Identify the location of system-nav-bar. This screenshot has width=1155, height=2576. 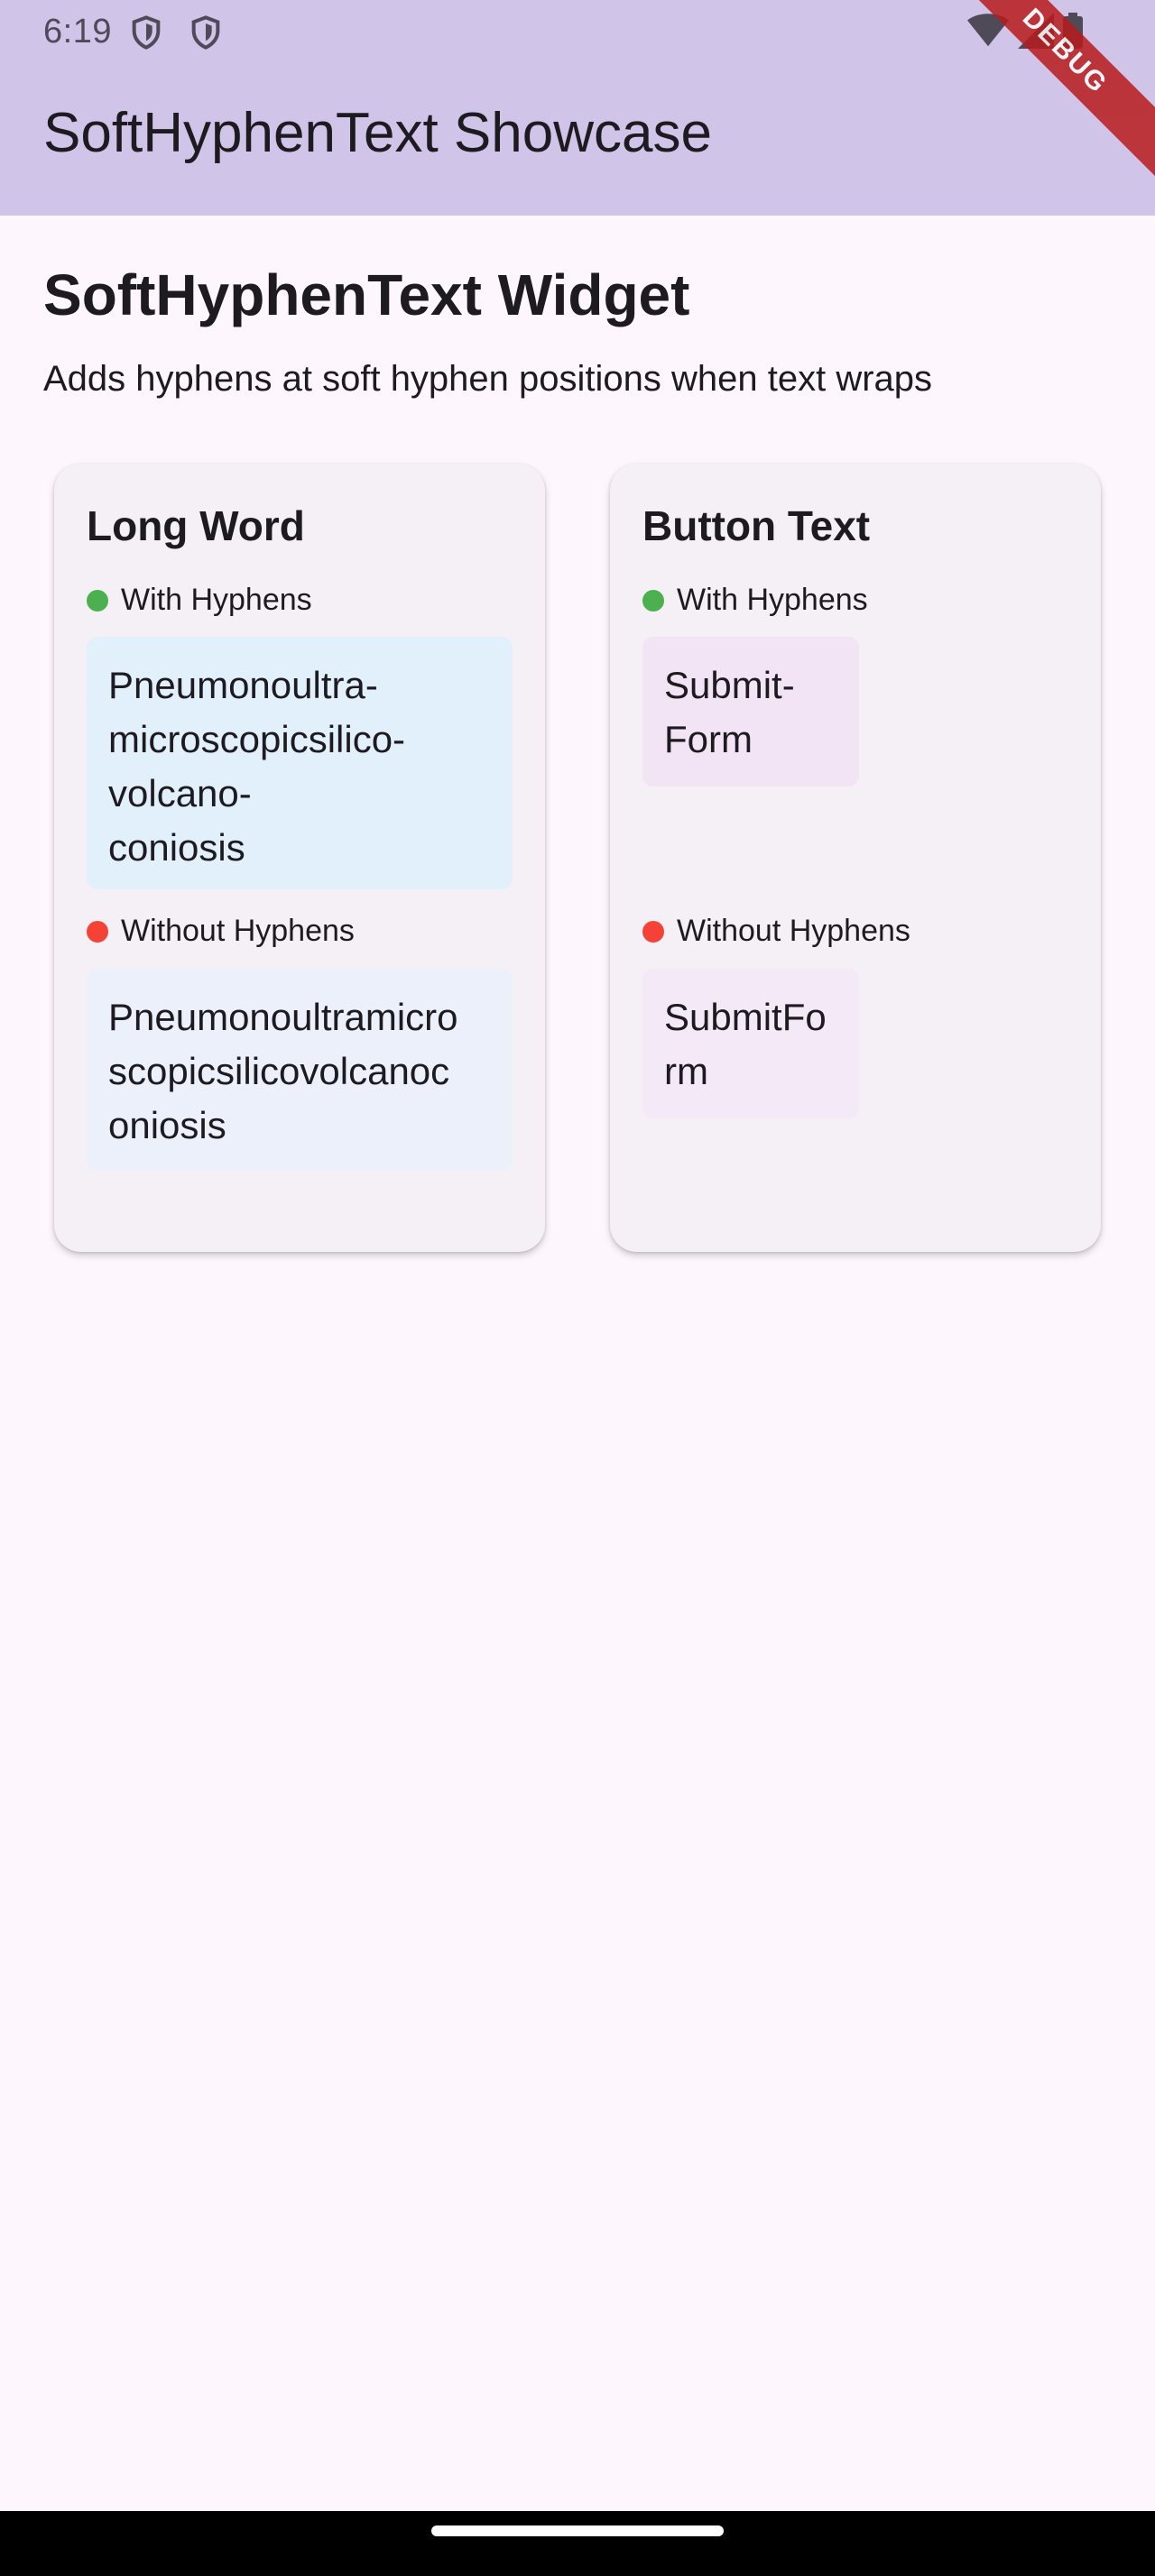
(577, 2543).